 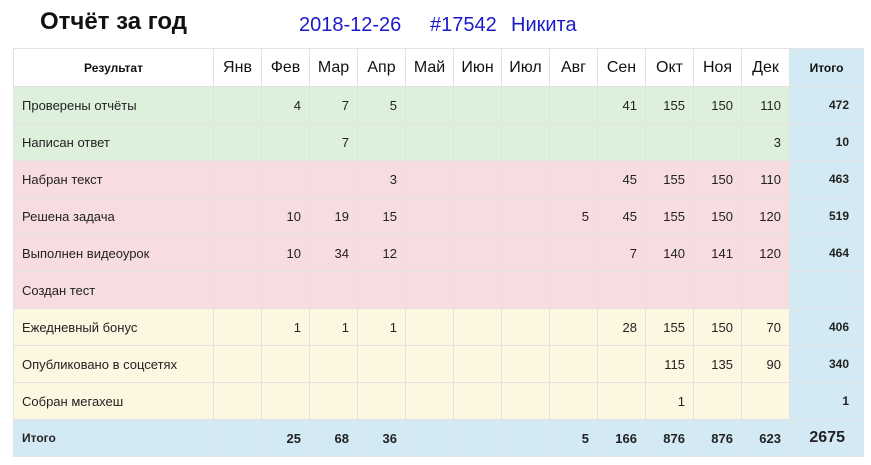 What do you see at coordinates (113, 438) in the screenshot?
I see `totals-label: Итого` at bounding box center [113, 438].